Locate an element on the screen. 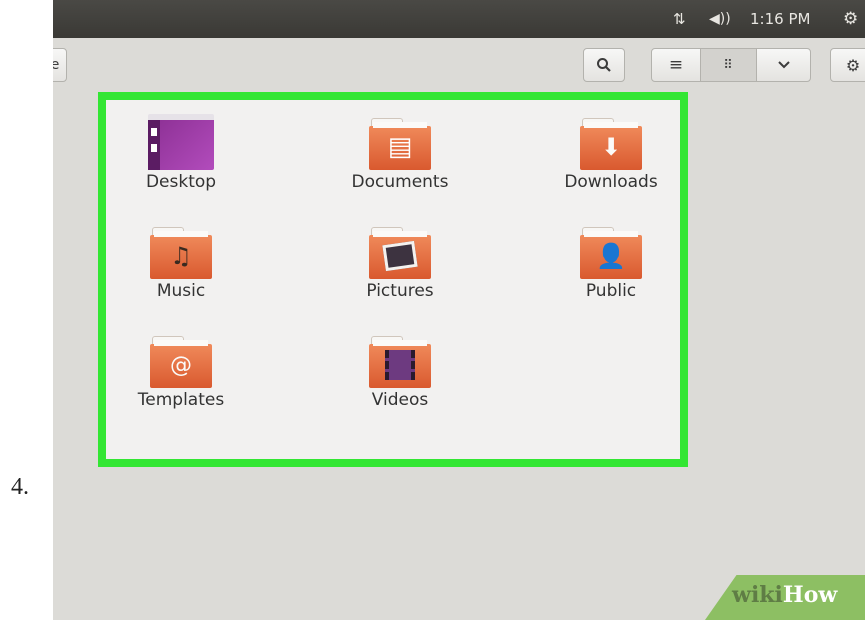 The image size is (865, 620). watermark: wikiHow is located at coordinates (784, 595).